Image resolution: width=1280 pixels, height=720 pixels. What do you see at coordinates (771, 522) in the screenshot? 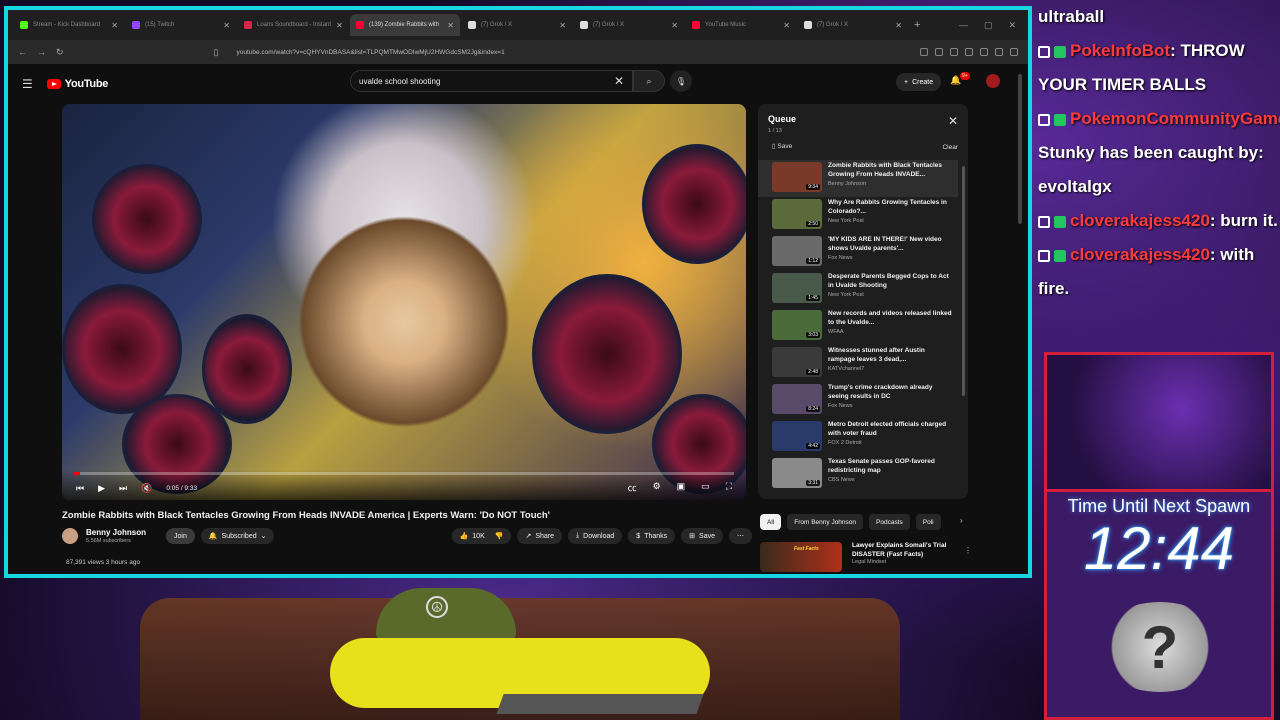
I see `filter-chip: All` at bounding box center [771, 522].